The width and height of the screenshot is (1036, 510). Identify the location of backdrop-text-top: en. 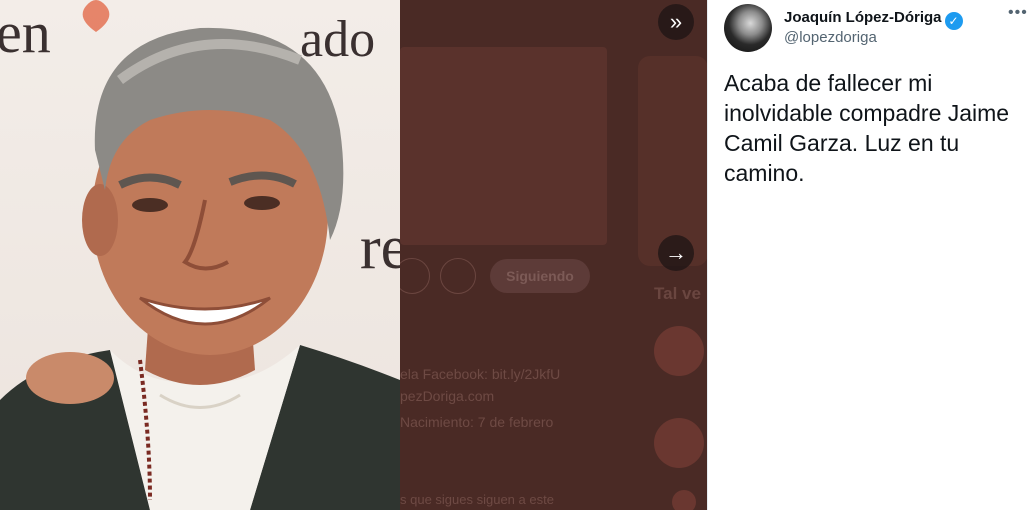
(25, 32).